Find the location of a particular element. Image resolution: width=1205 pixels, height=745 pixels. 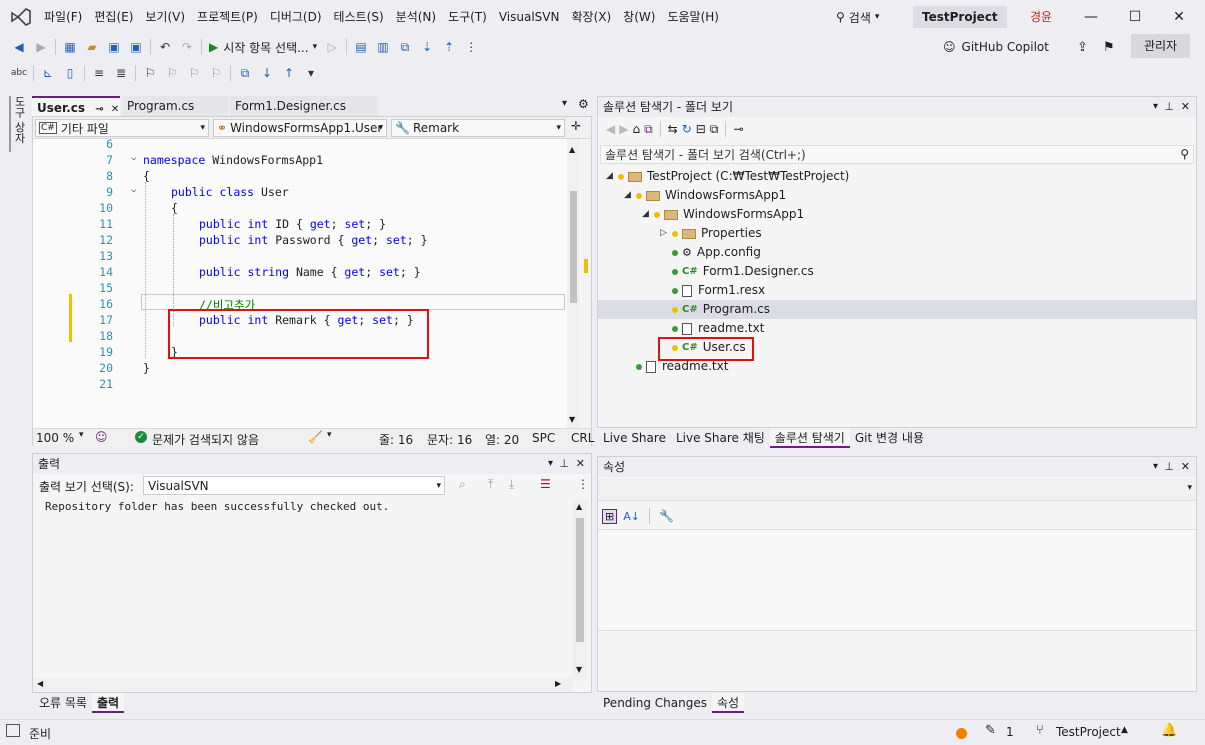

menu-item: 파일(F) is located at coordinates (63, 17).